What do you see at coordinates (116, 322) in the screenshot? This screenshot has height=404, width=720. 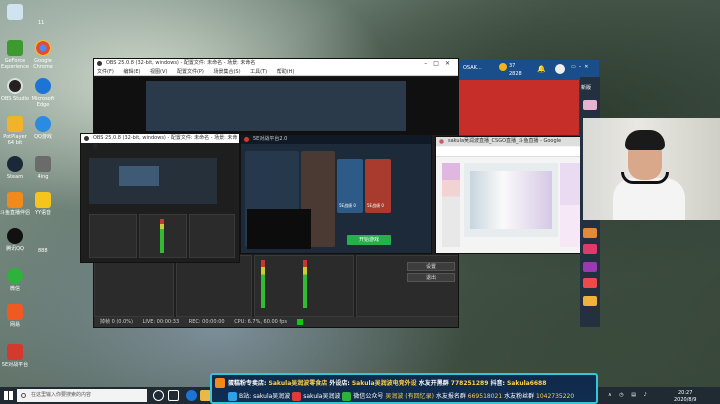 I see `dropped-frames: 掉帧 0 (0.0%)` at bounding box center [116, 322].